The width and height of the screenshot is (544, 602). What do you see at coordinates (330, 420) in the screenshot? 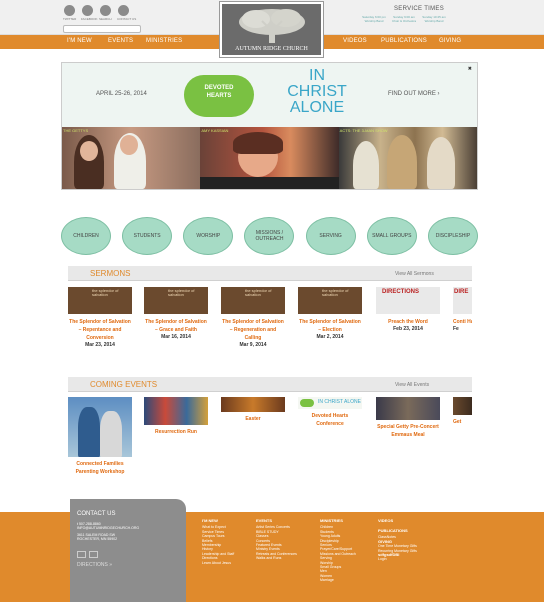
I see `event-title: Devoted Hearts Conference` at bounding box center [330, 420].